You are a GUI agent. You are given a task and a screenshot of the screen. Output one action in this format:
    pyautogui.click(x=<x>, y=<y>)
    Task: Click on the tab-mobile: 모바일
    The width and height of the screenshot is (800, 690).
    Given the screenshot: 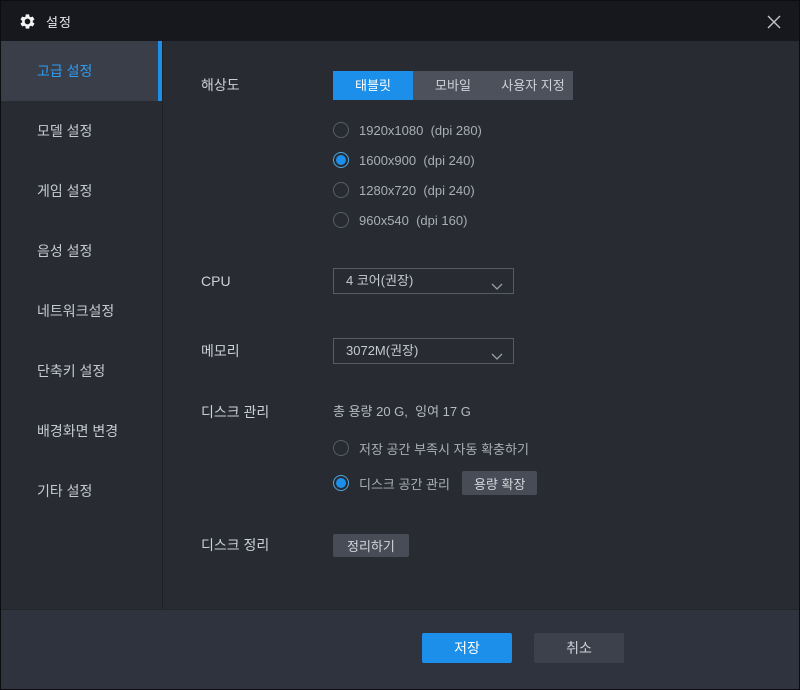 What is the action you would take?
    pyautogui.click(x=453, y=85)
    